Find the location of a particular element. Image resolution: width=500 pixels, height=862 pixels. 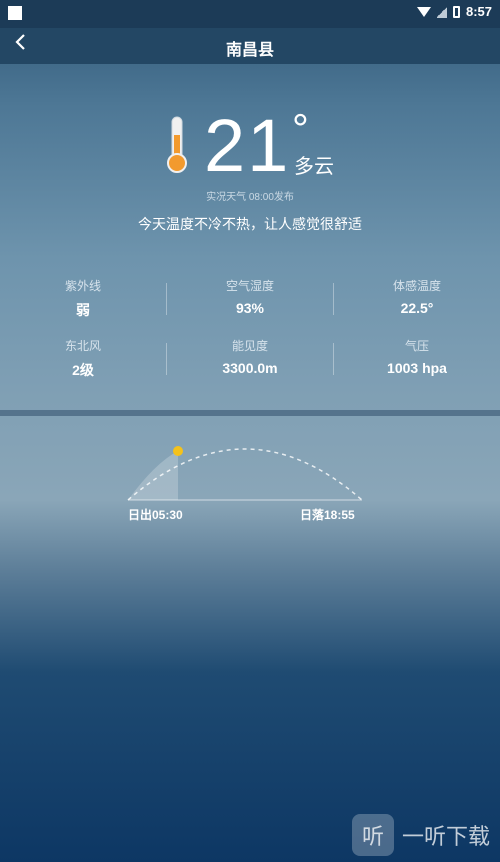

sun-icon is located at coordinates (178, 451).